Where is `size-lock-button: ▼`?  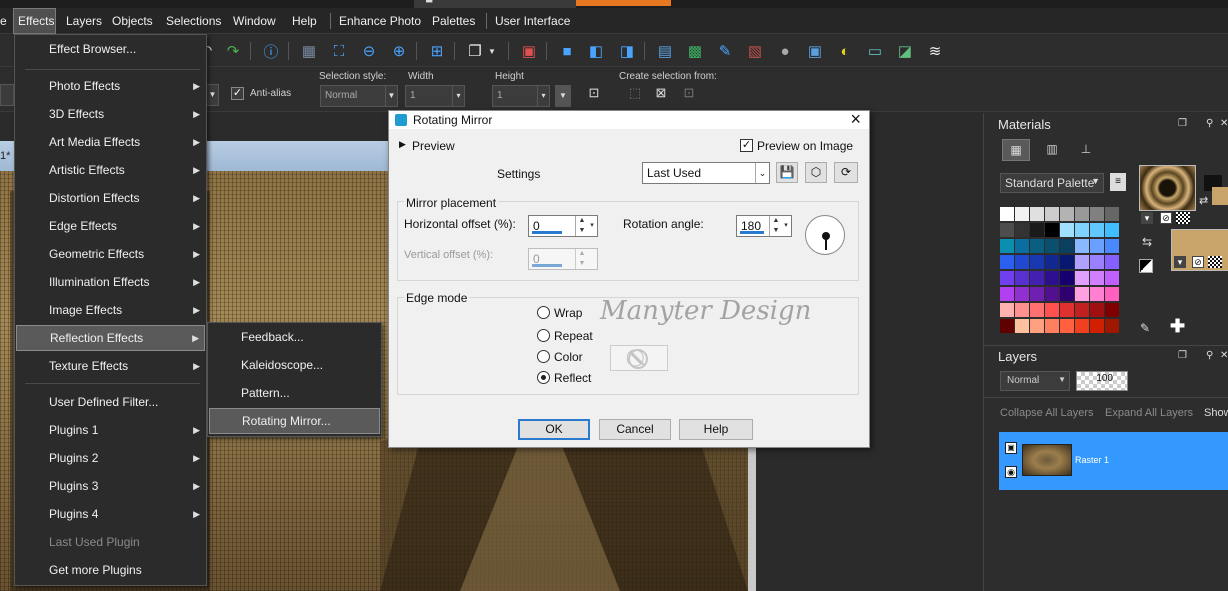 size-lock-button: ▼ is located at coordinates (563, 96).